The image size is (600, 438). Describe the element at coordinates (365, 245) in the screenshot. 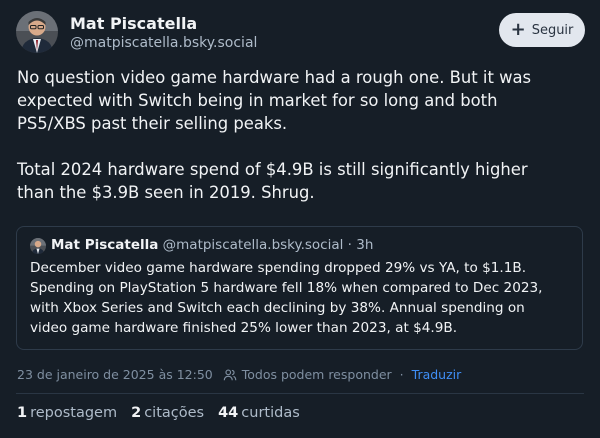

I see `quoted-post-time: 3h` at that location.